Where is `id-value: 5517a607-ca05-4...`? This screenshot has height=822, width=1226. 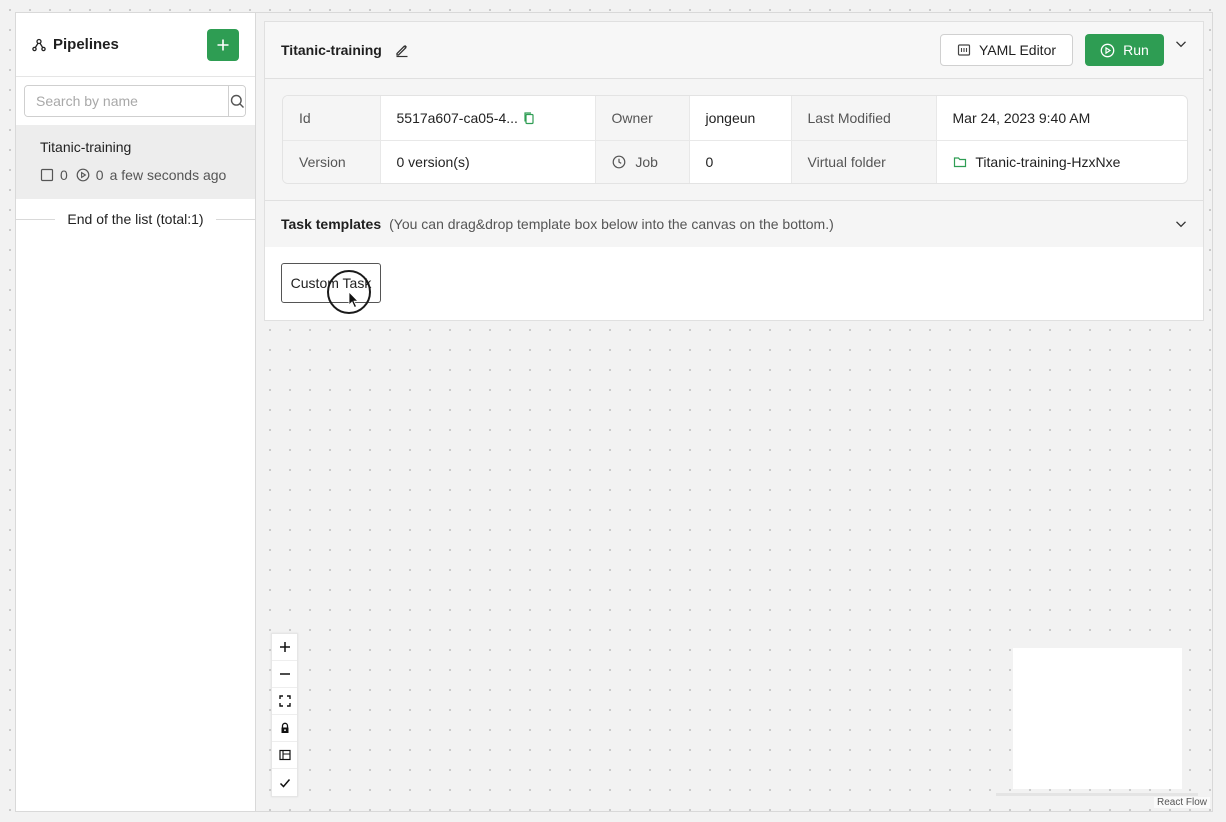
id-value: 5517a607-ca05-4... is located at coordinates (457, 117).